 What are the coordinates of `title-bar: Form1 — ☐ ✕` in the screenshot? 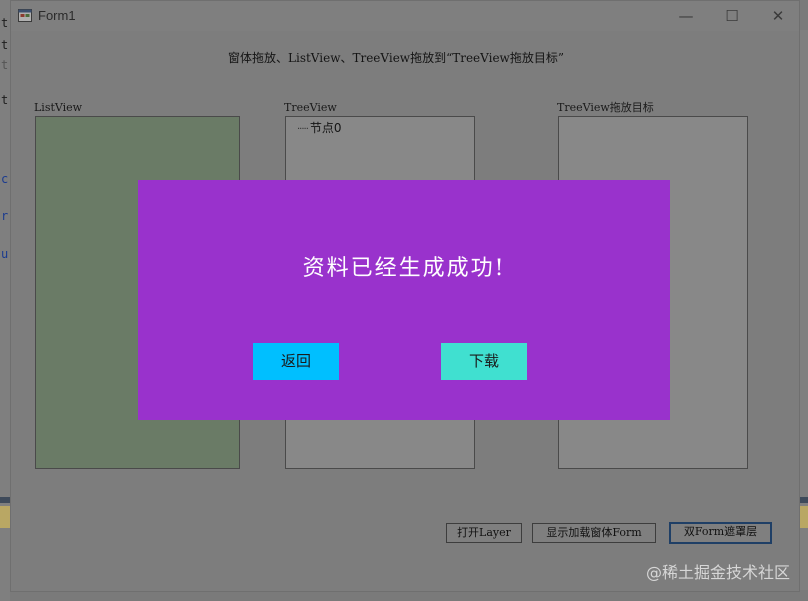 It's located at (405, 16).